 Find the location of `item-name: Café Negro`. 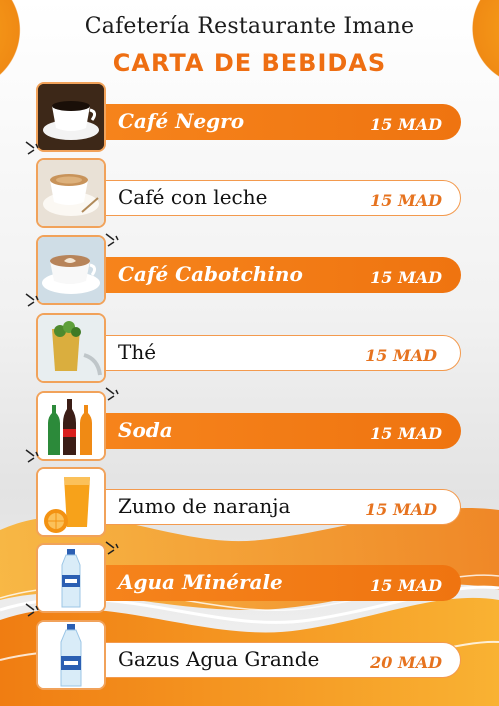

item-name: Café Negro is located at coordinates (181, 121).